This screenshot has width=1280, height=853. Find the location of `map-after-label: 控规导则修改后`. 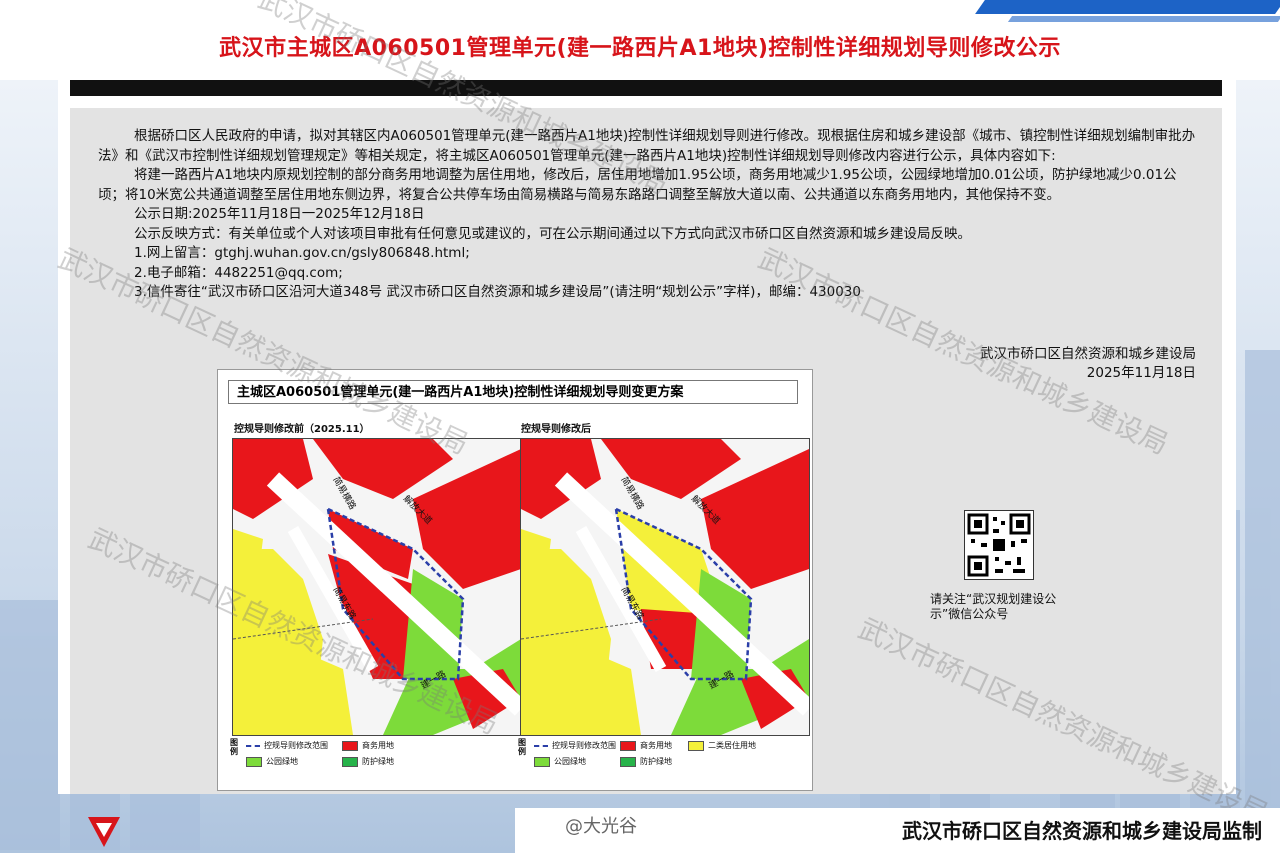

map-after-label: 控规导则修改后 is located at coordinates (556, 429).